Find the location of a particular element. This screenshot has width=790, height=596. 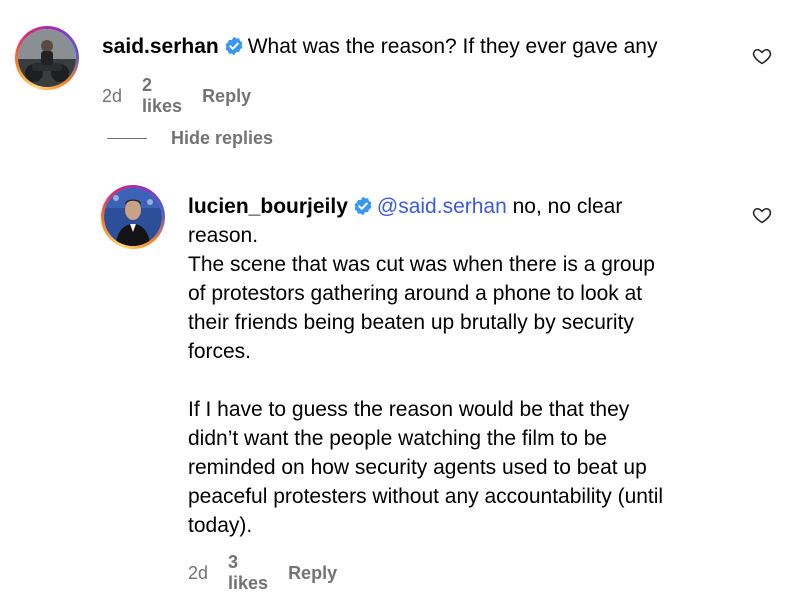

hide-replies-button: Hide replies is located at coordinates (190, 138).